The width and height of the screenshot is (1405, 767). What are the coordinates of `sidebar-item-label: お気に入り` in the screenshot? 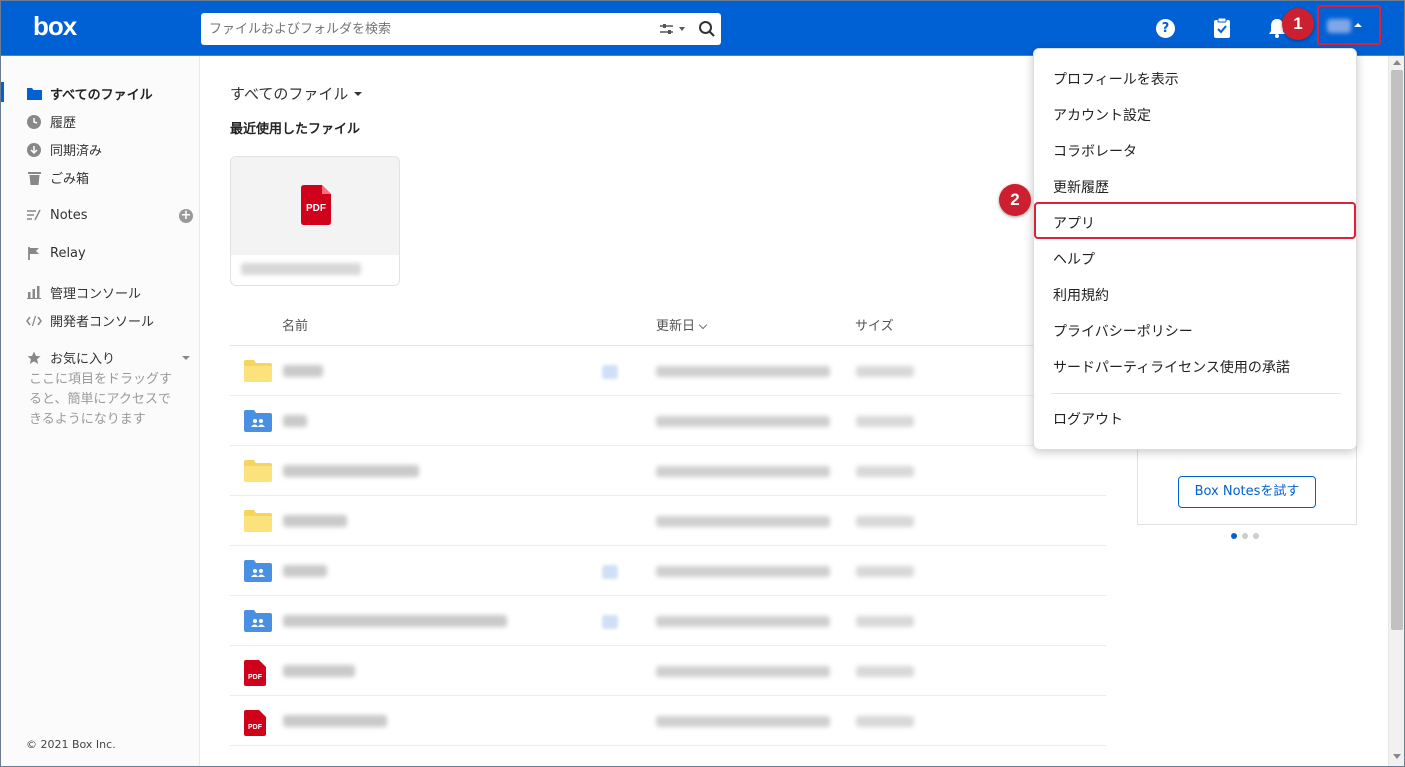 It's located at (83, 359).